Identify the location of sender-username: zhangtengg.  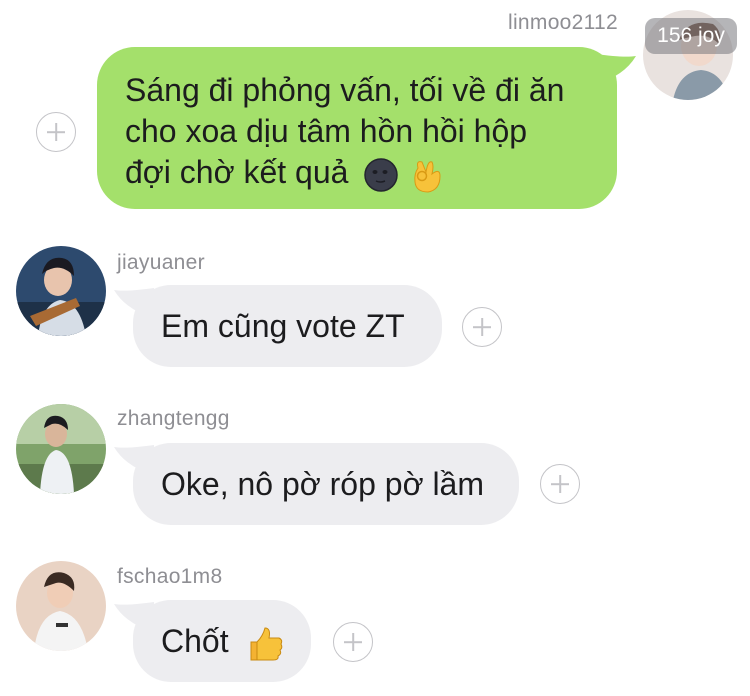
(173, 418).